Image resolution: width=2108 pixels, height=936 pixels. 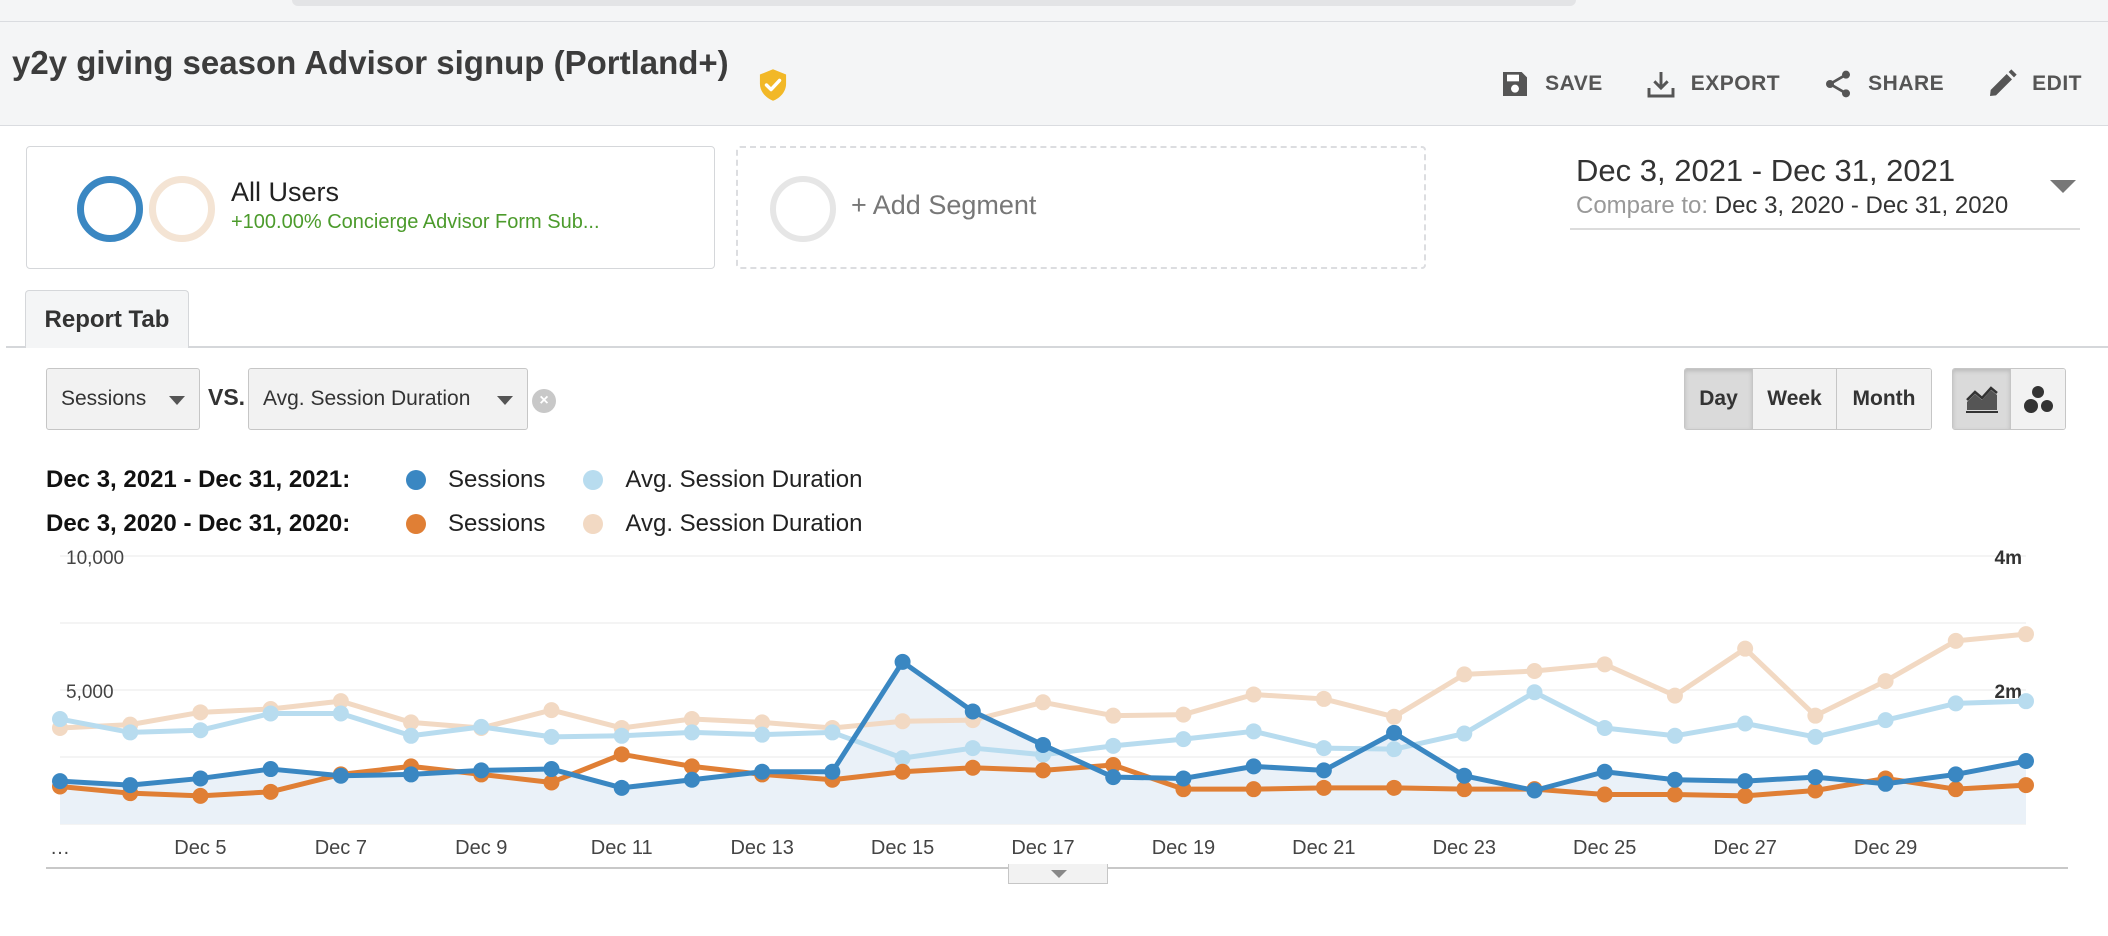 I want to click on legend-duration-current: Avg. Session Duration, so click(x=722, y=480).